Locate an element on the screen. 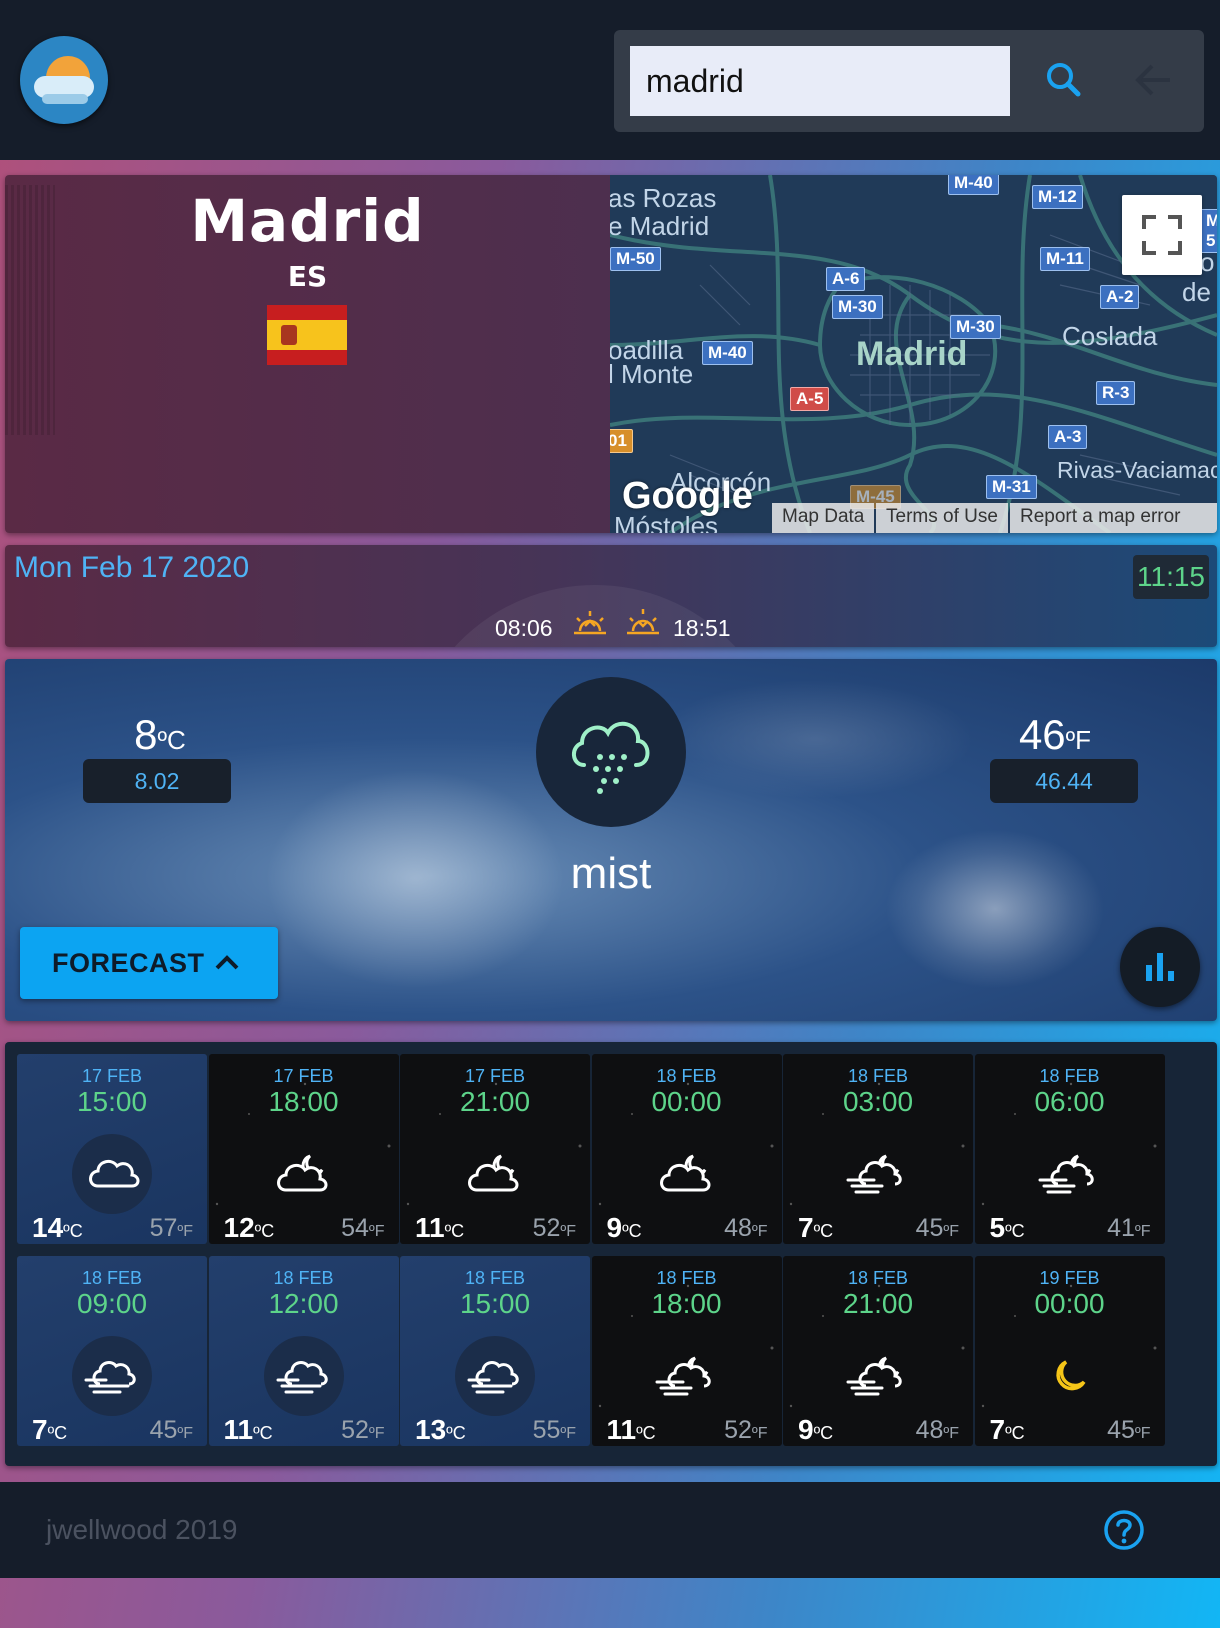  forecast-date: 17 FEB is located at coordinates (112, 1076).